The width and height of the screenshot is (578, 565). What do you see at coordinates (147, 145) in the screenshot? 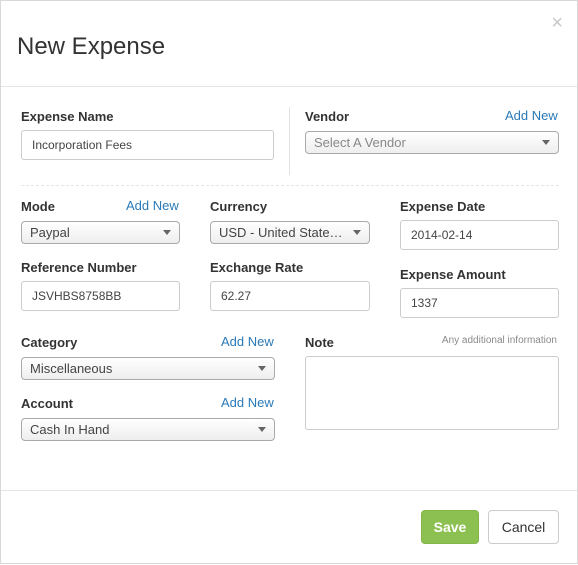
I see `expense-name-input: Incorporation Fees` at bounding box center [147, 145].